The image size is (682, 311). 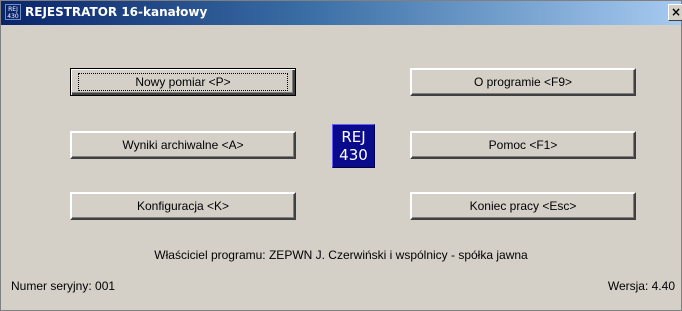 I want to click on new-measurement-label: Nowy pomiar <P>, so click(x=183, y=82).